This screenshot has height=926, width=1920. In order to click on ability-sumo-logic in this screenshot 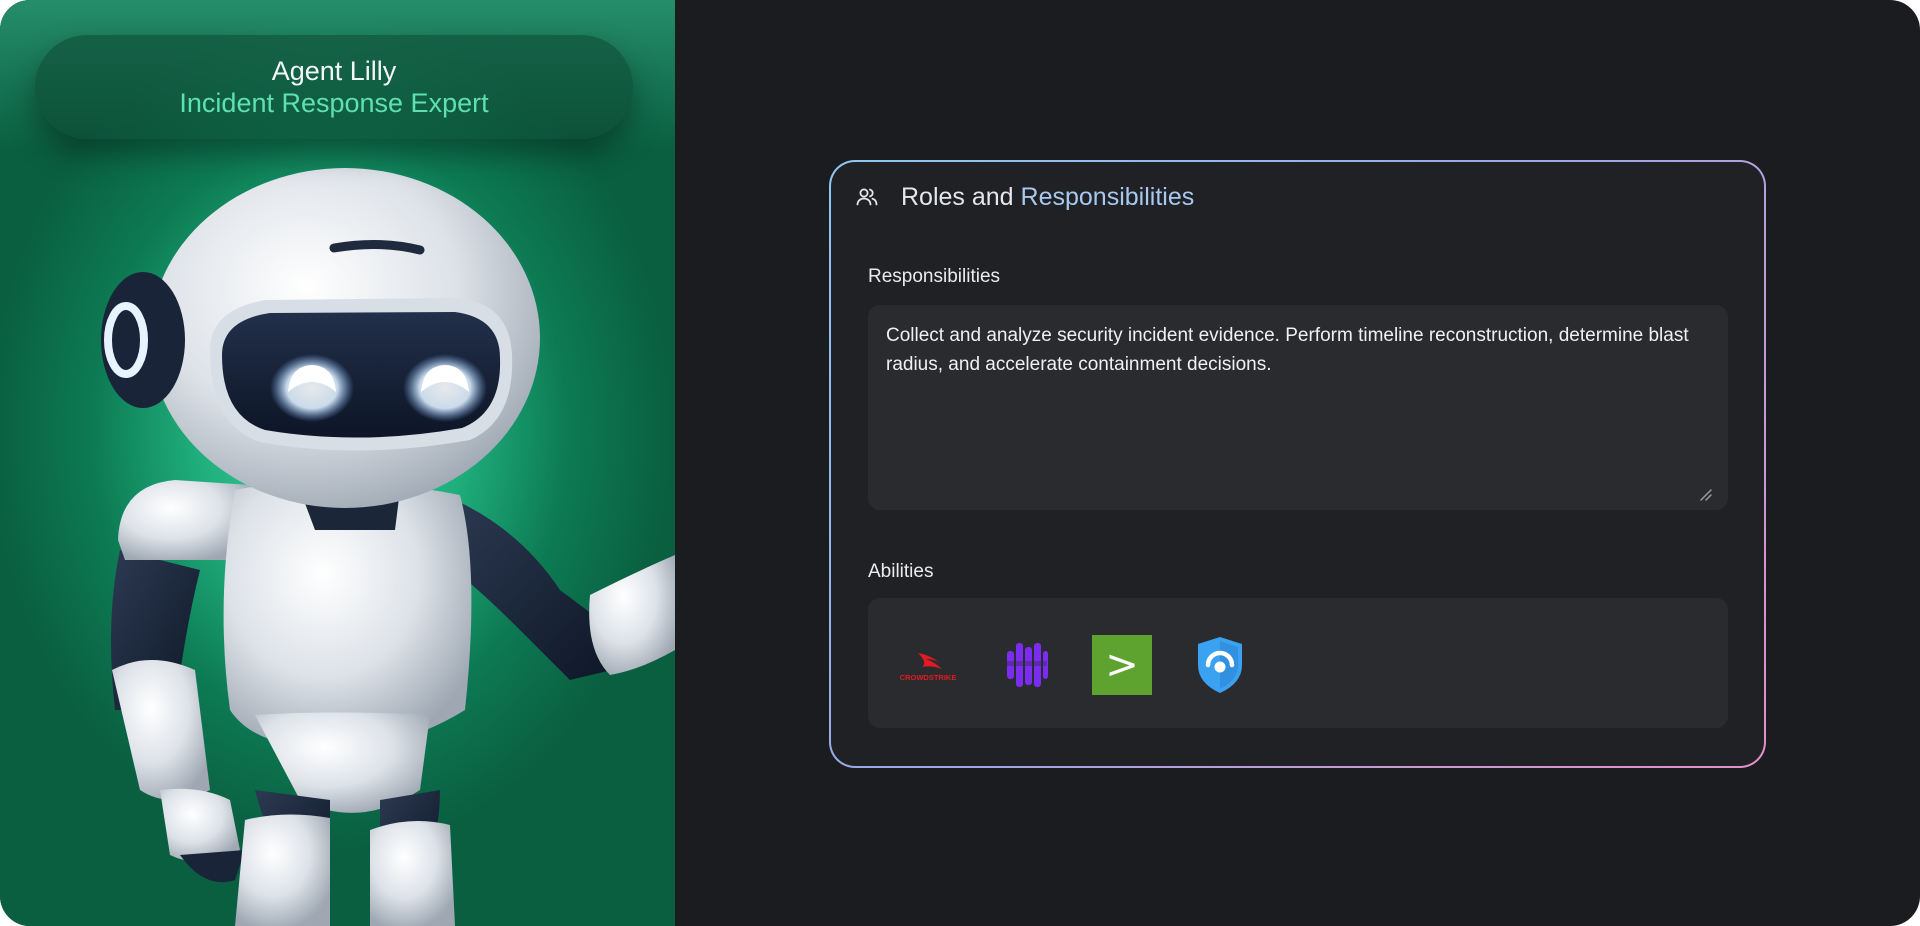, I will do `click(1026, 665)`.